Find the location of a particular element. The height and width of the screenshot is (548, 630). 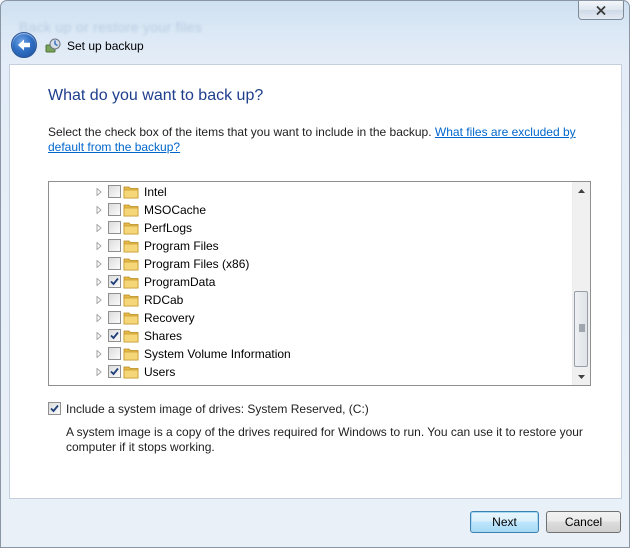

grip-icon is located at coordinates (582, 328).